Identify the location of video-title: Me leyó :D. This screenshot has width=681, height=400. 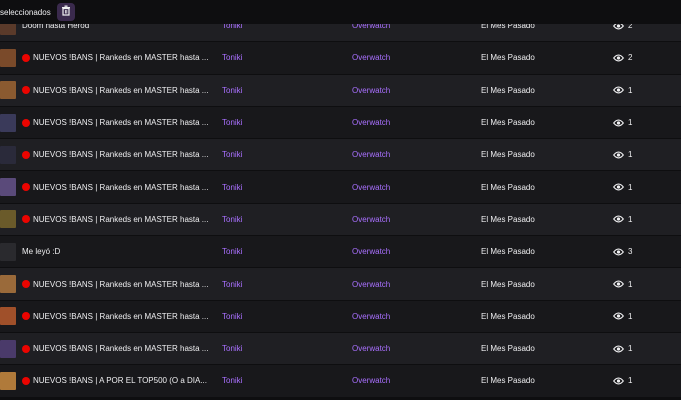
(41, 251).